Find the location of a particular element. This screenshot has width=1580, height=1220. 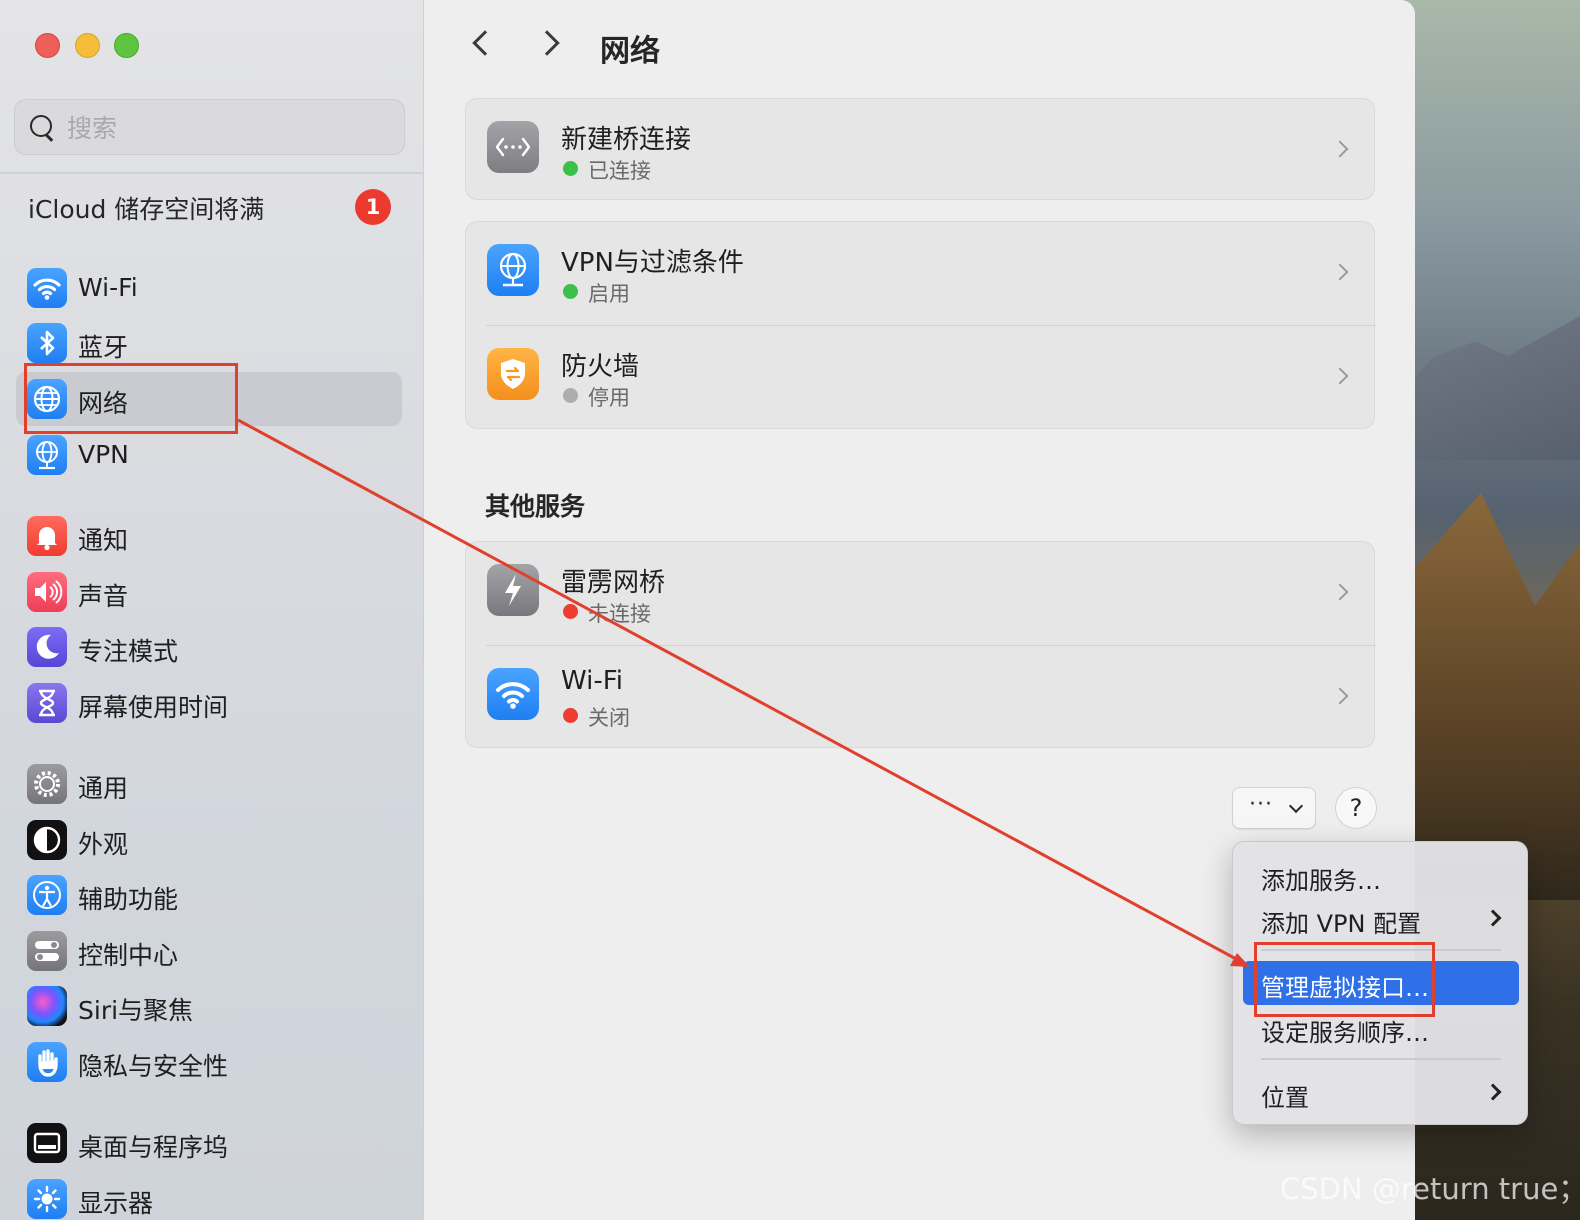

notification-badge: 1 is located at coordinates (373, 207).